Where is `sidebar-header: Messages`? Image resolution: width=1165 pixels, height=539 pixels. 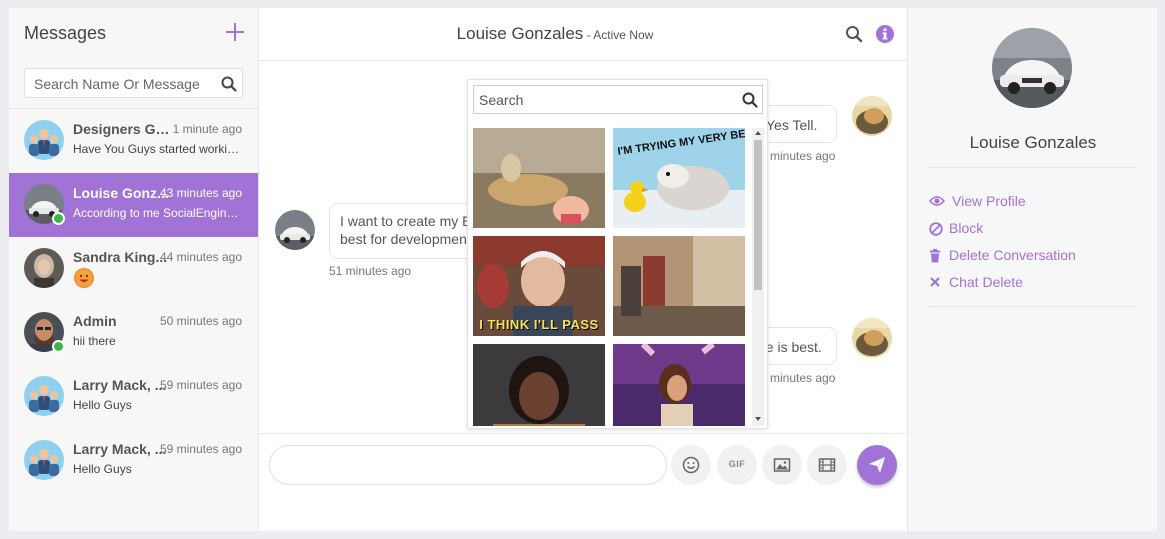 sidebar-header: Messages is located at coordinates (133, 33).